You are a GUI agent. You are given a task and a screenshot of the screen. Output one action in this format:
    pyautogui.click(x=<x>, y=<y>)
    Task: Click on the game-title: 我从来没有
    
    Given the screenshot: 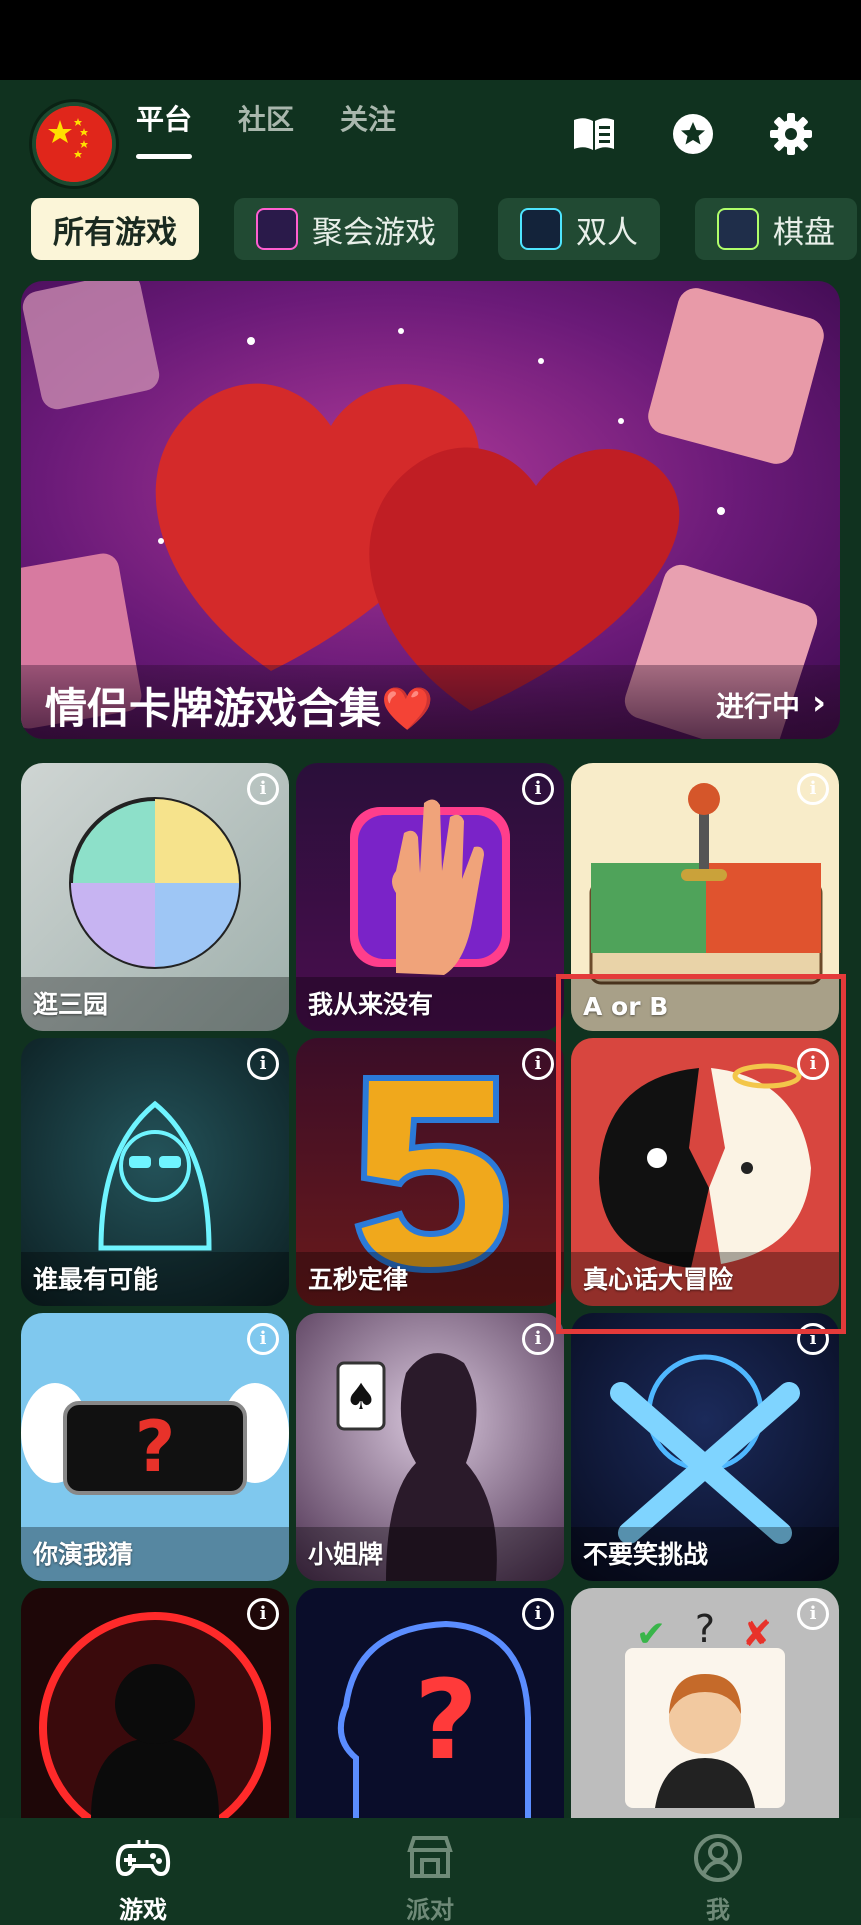 What is the action you would take?
    pyautogui.click(x=371, y=1004)
    